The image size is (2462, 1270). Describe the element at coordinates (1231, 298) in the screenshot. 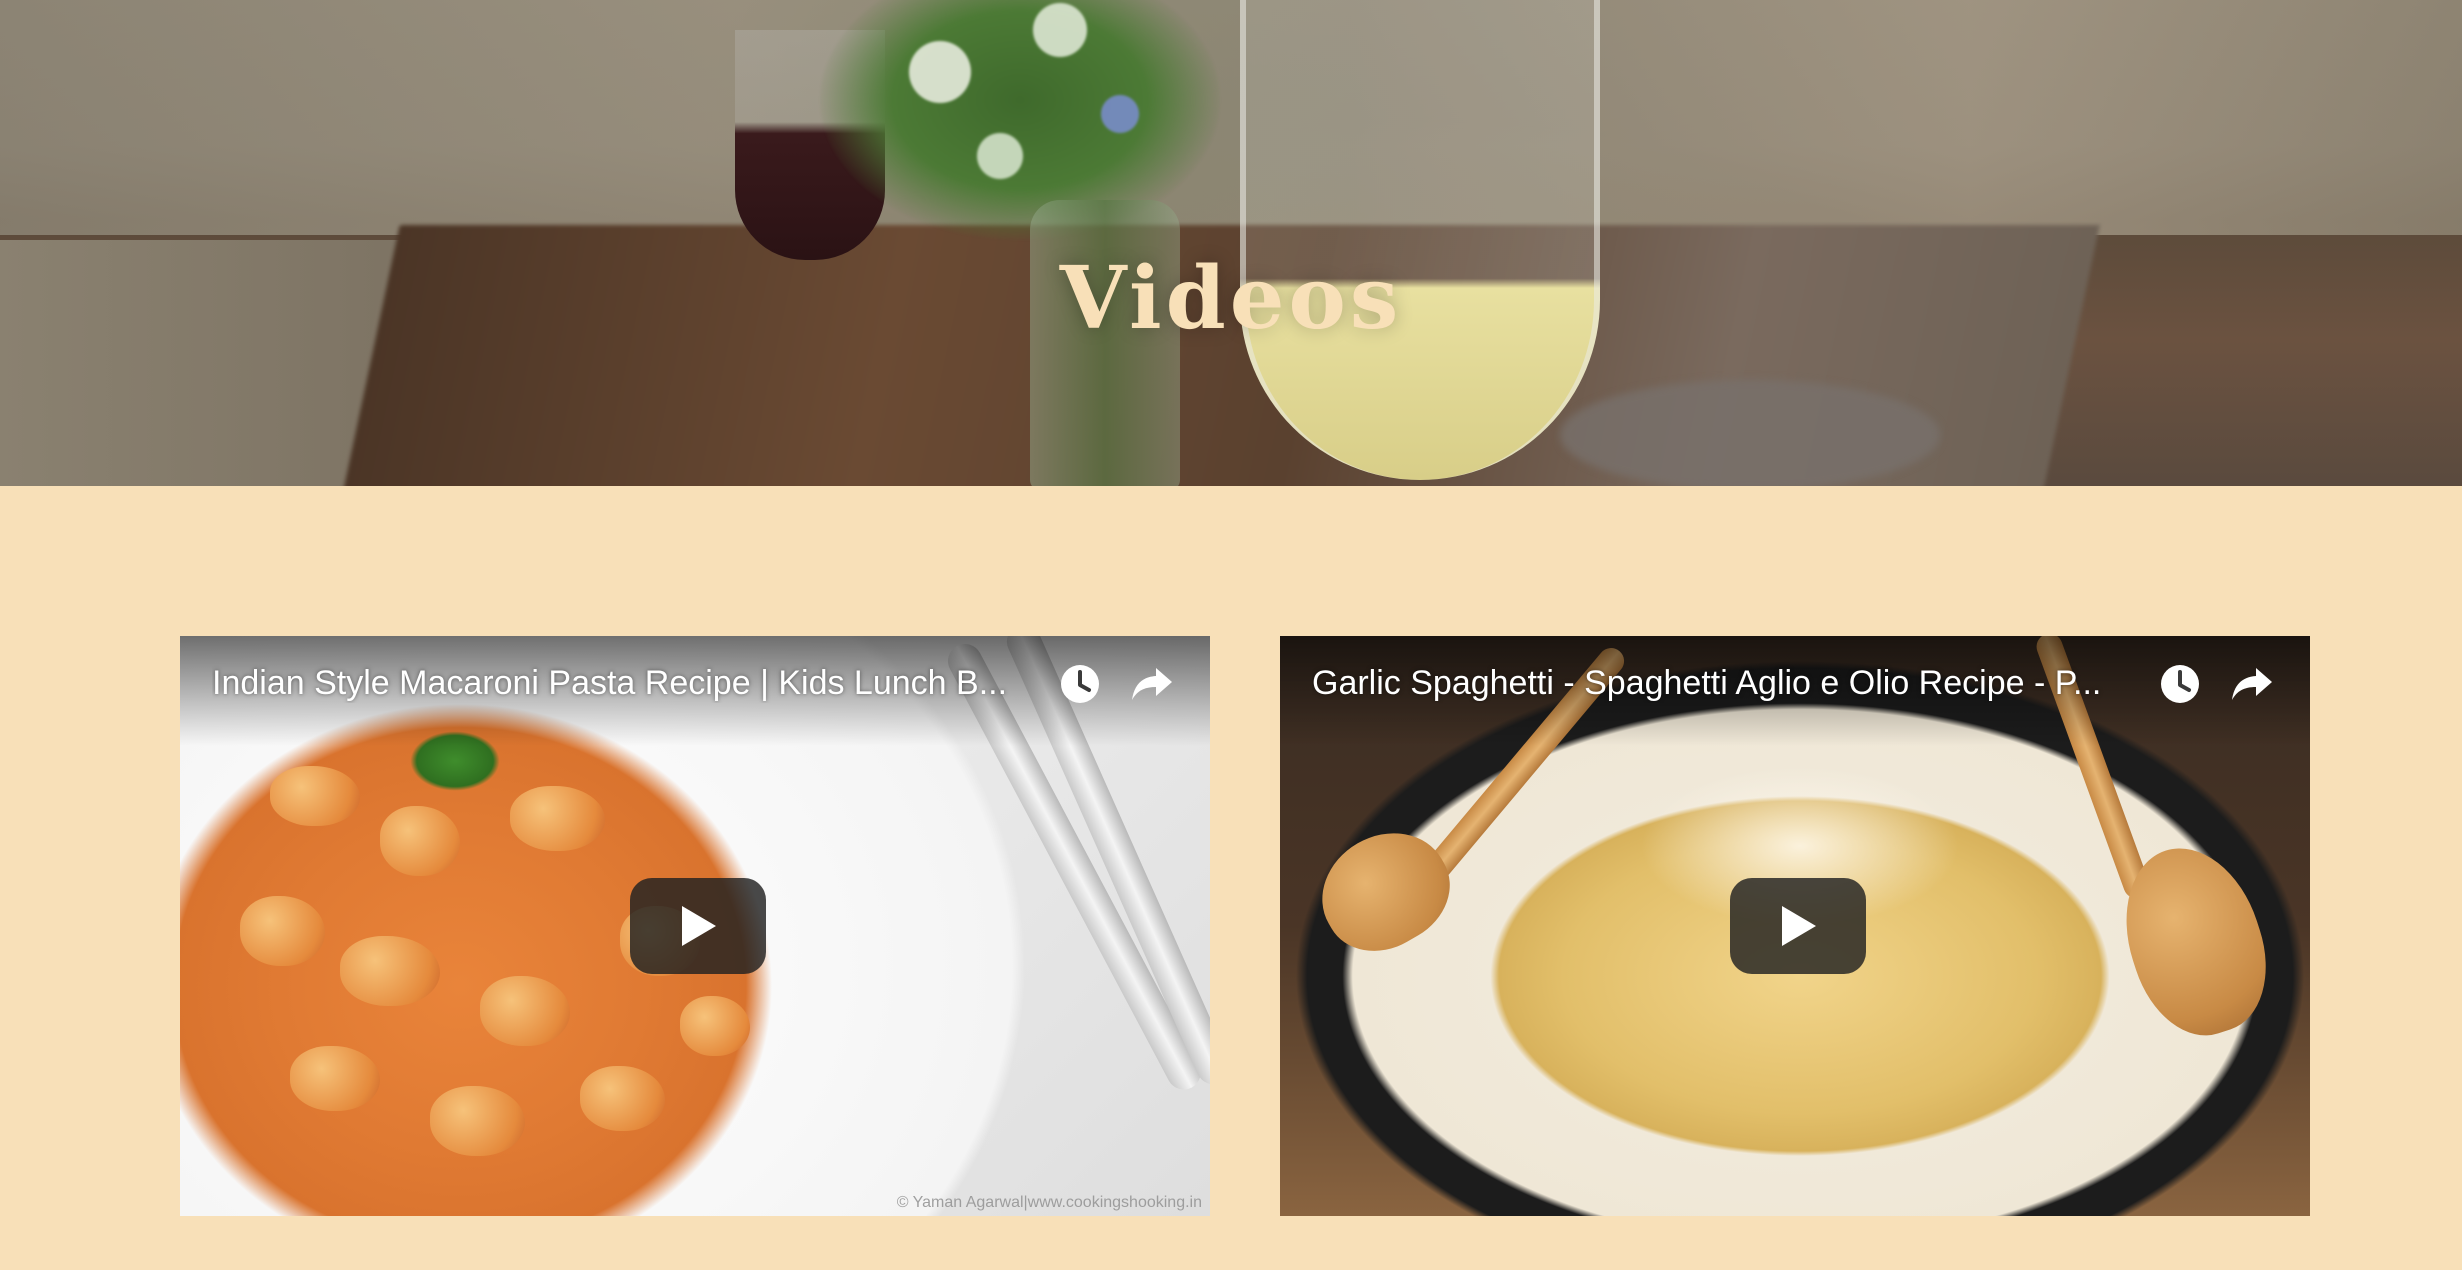

I see `page-title: Videos` at that location.